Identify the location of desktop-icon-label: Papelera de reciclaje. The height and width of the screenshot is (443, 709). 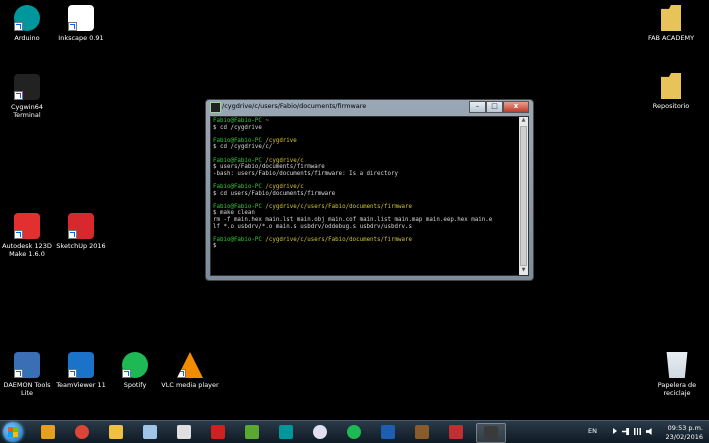
(677, 389).